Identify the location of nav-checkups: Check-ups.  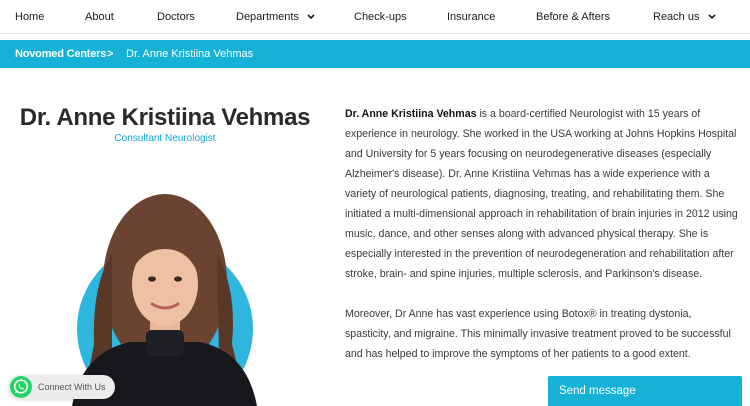
(380, 17).